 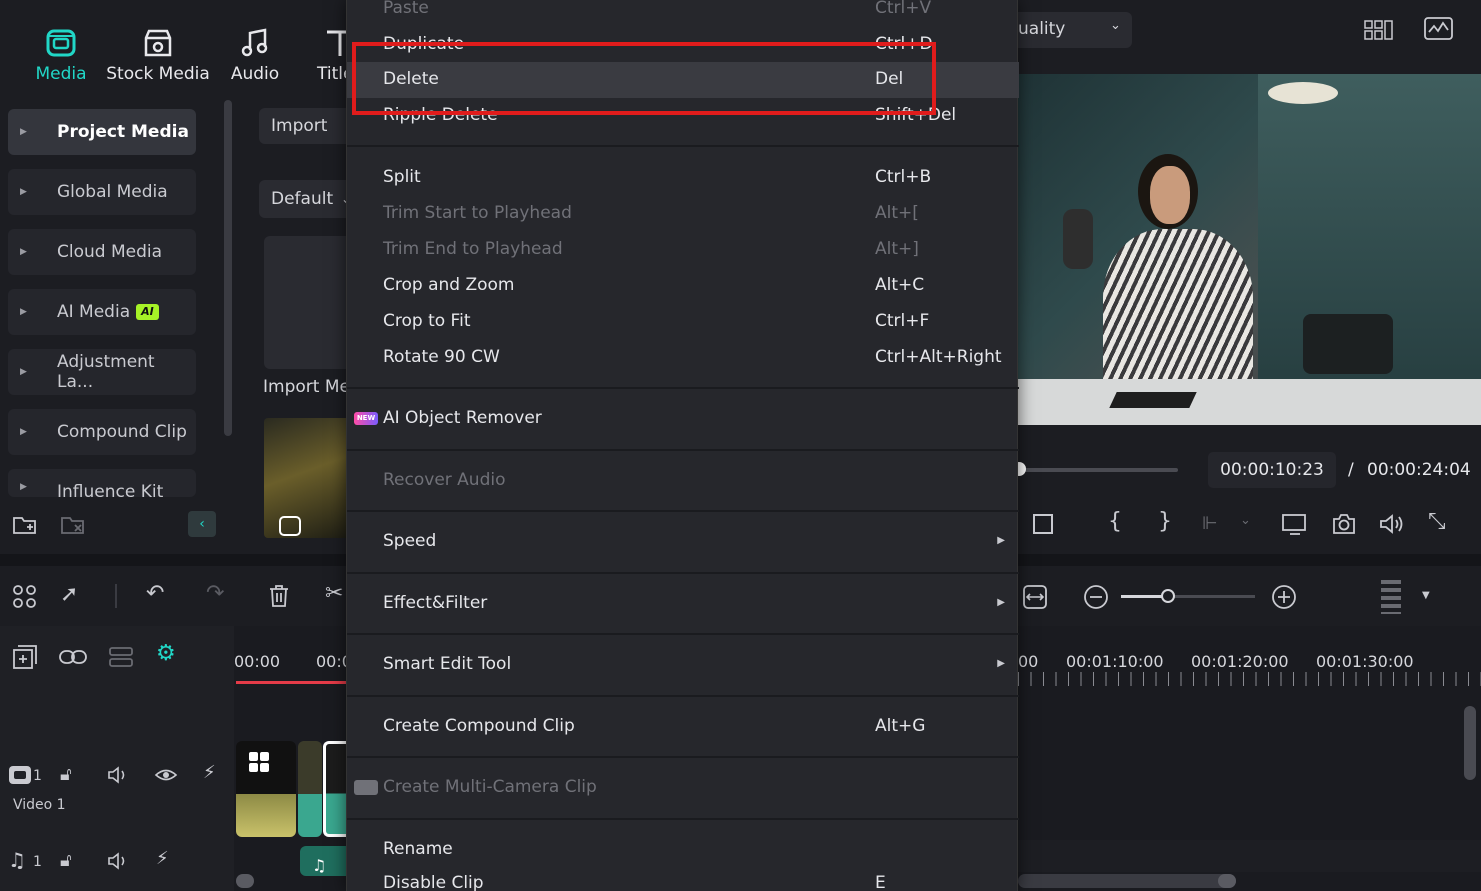 What do you see at coordinates (309, 302) in the screenshot?
I see `import-media-tile` at bounding box center [309, 302].